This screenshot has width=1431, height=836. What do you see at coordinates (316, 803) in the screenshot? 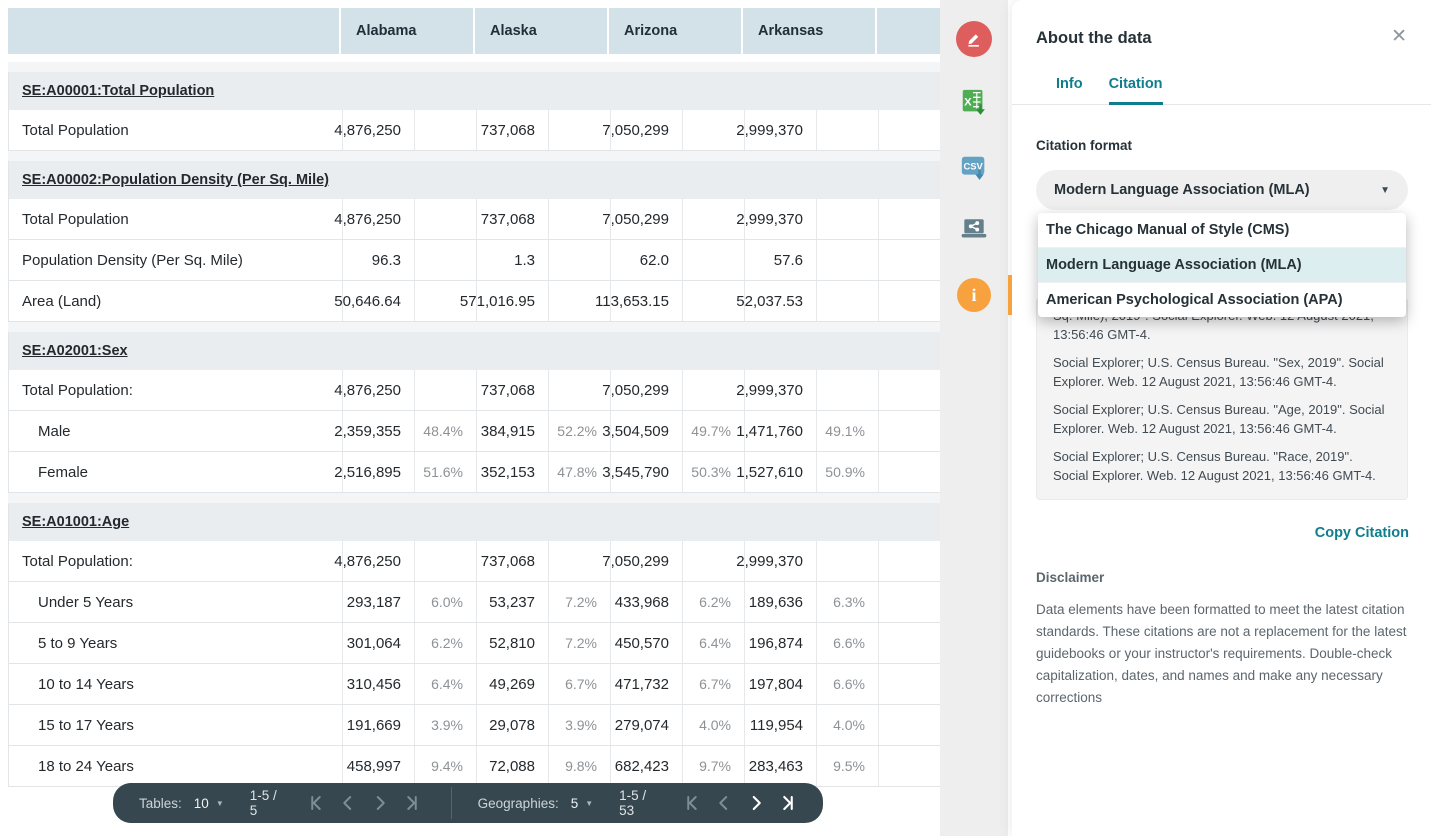
I see `tables-first-page-icon` at bounding box center [316, 803].